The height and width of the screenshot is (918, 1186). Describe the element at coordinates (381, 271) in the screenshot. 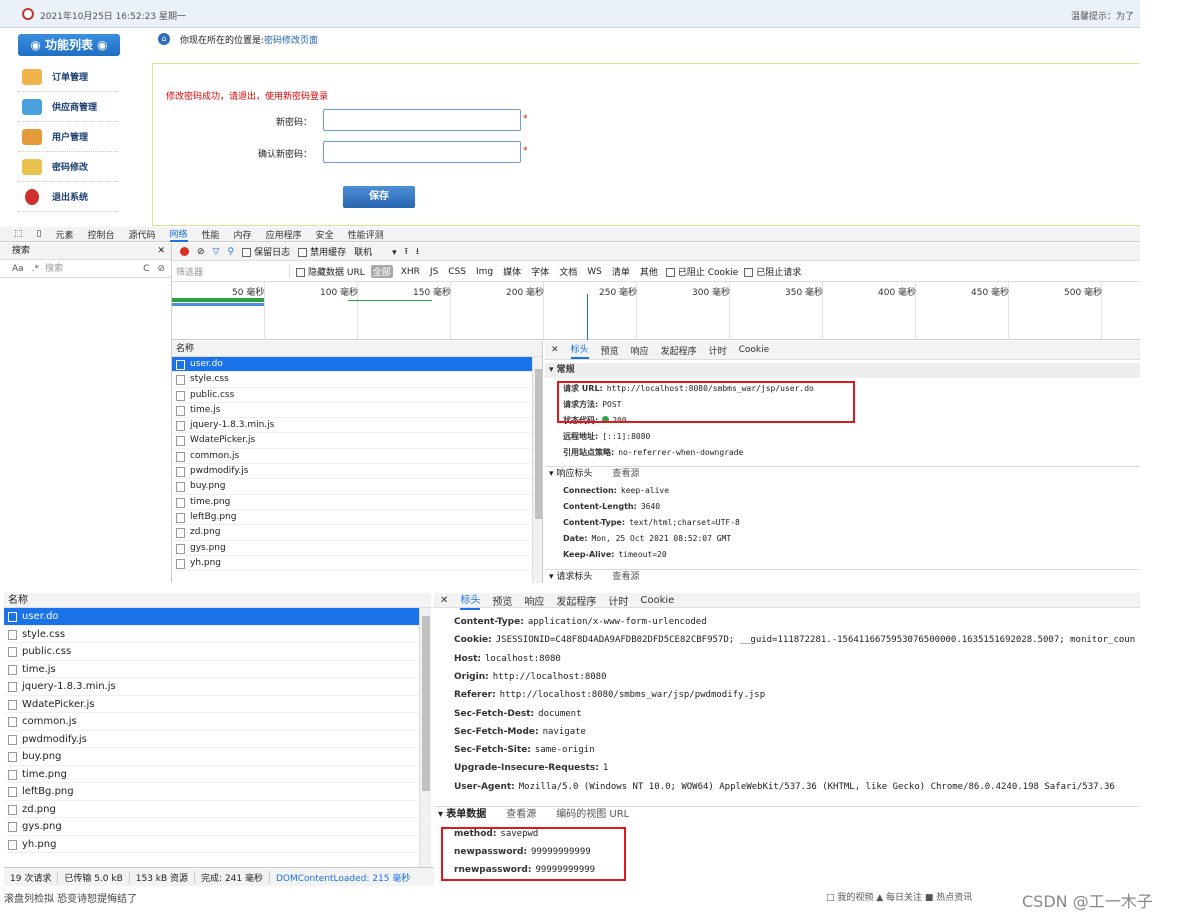

I see `filter-all: 全部` at that location.